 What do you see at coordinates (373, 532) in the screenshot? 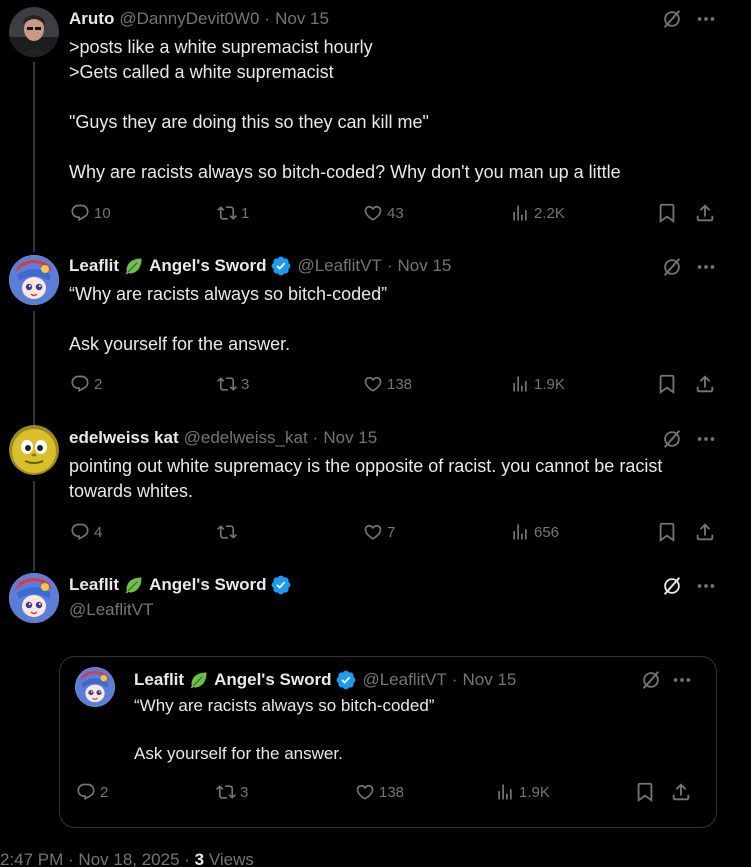
I see `like-icon` at bounding box center [373, 532].